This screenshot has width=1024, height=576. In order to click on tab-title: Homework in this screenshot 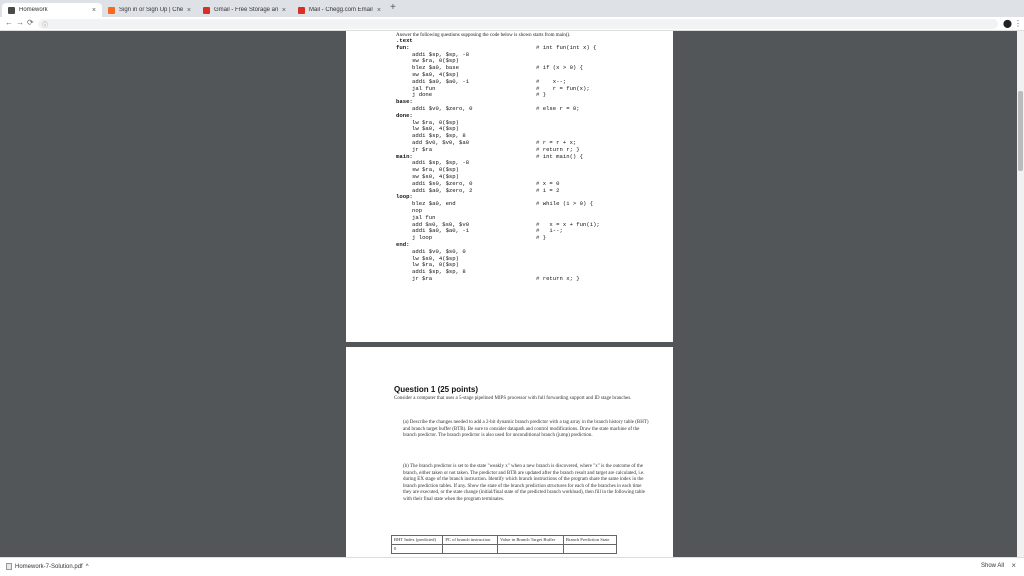, I will do `click(33, 10)`.